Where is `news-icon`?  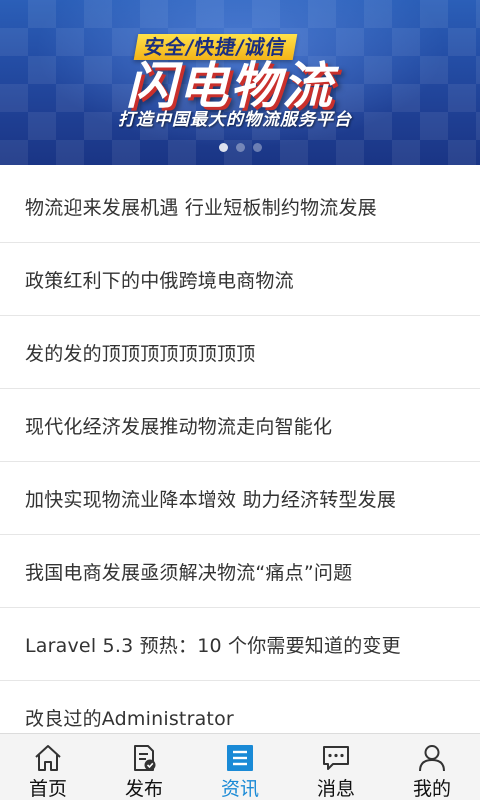
news-icon is located at coordinates (240, 758).